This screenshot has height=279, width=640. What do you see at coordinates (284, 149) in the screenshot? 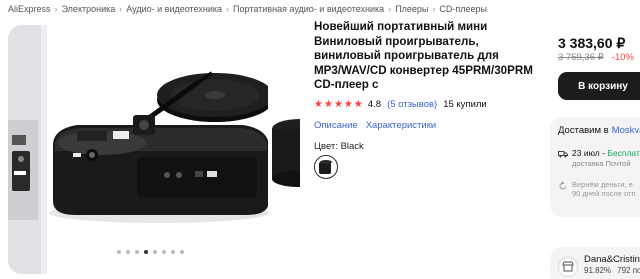
I see `next-image-peek` at bounding box center [284, 149].